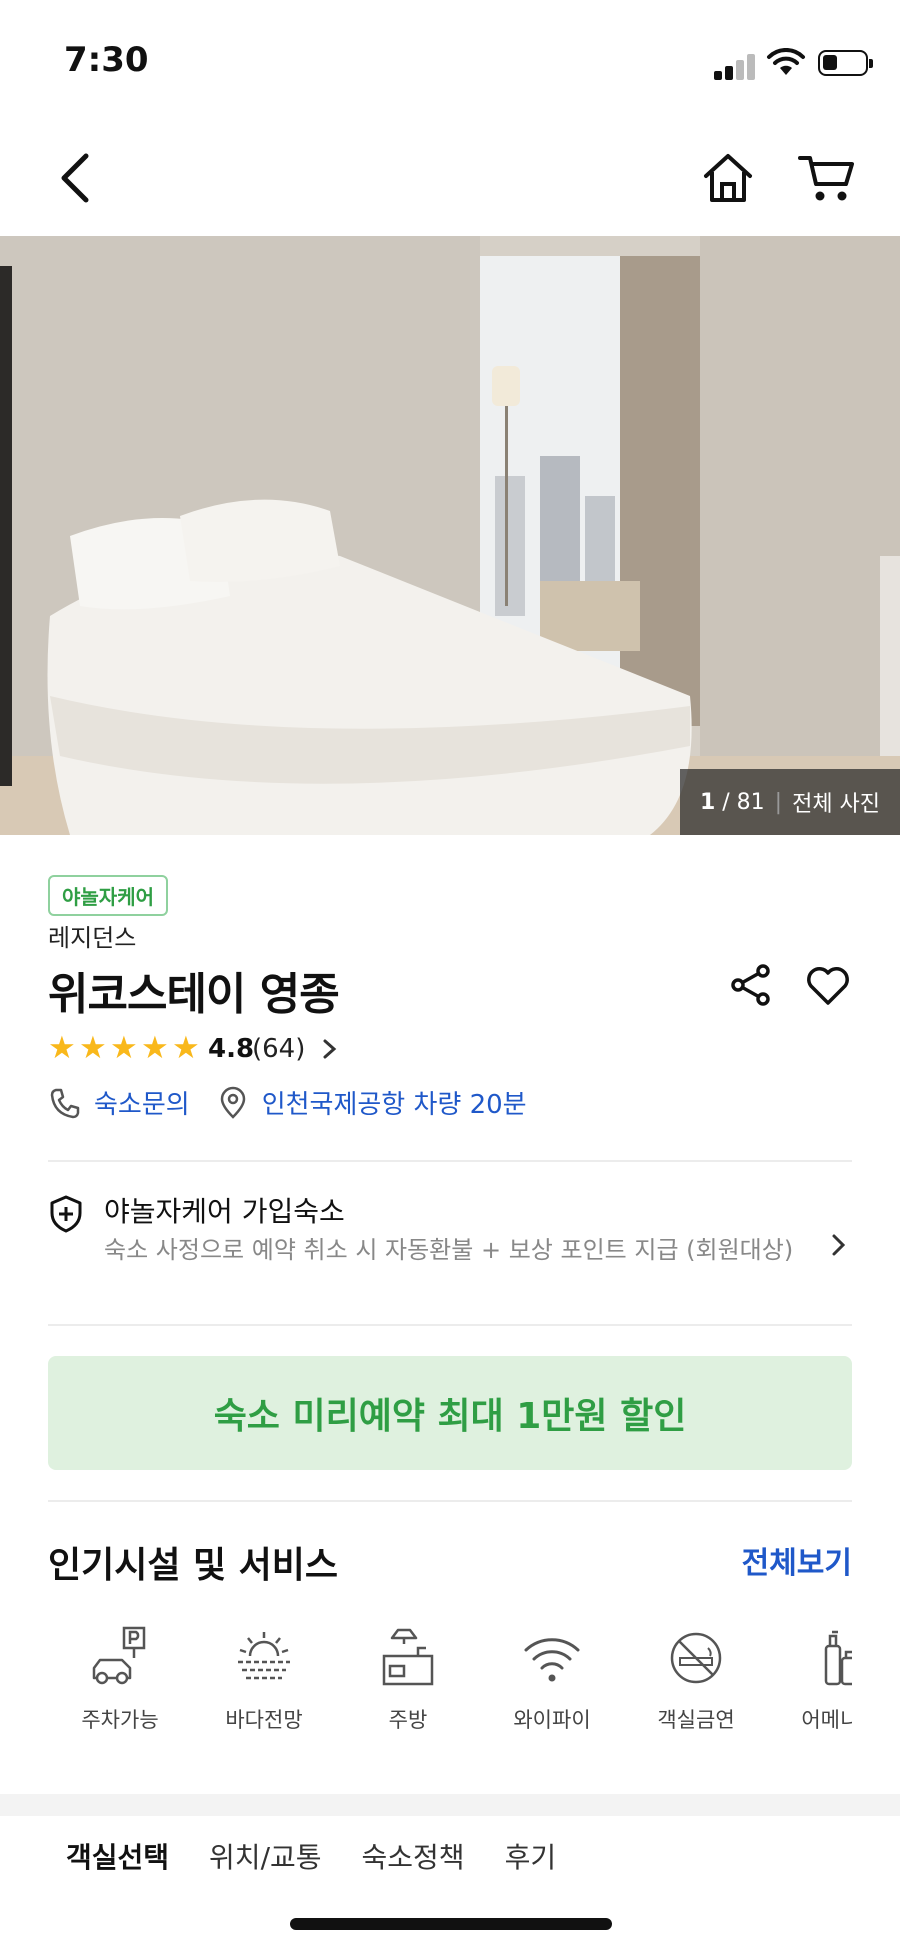 The width and height of the screenshot is (900, 1949). What do you see at coordinates (696, 1720) in the screenshot?
I see `amenity-label: 객실금연` at bounding box center [696, 1720].